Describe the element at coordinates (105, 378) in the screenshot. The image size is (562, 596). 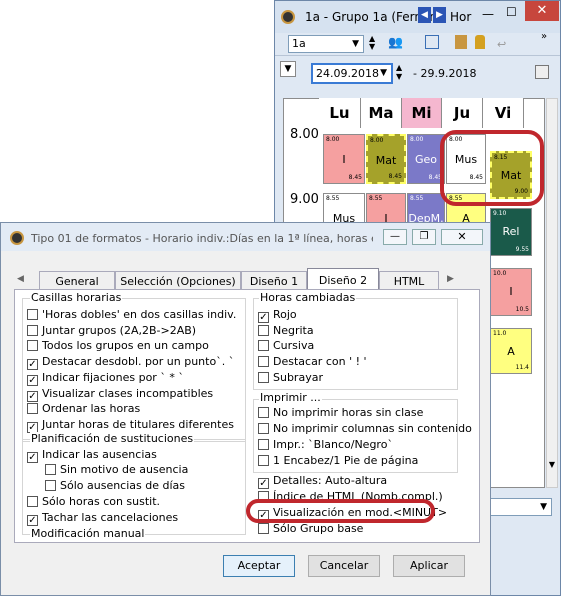
I see `checkbox-row: ✓ Indicar fijaciones por ` * `` at that location.